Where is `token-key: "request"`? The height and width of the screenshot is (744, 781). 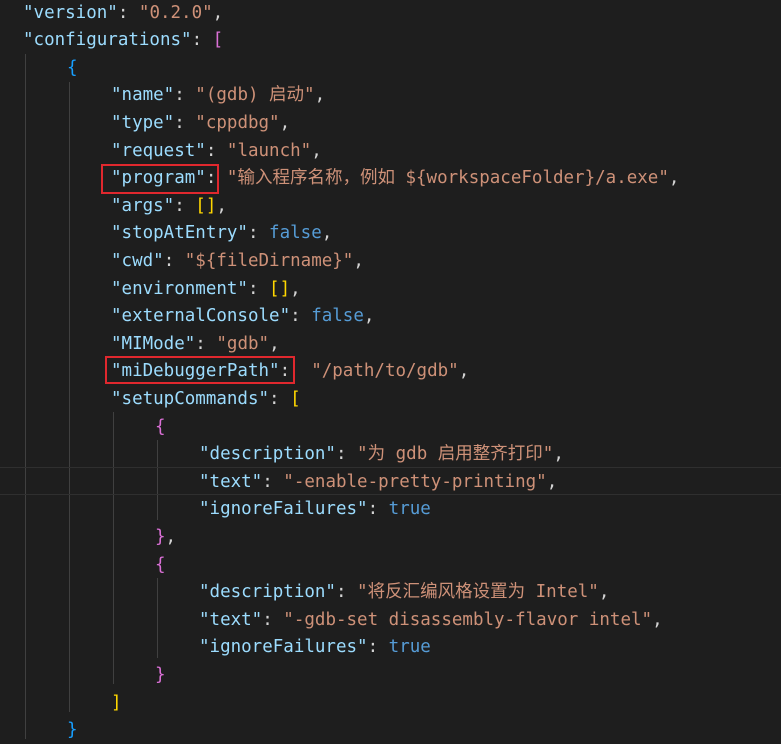
token-key: "request" is located at coordinates (158, 150).